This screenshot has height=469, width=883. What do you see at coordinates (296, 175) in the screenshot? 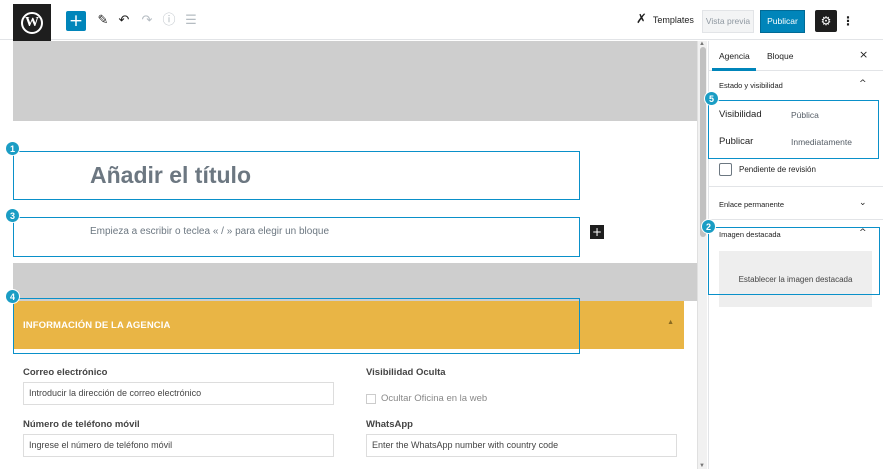
I see `callout-frame-title` at bounding box center [296, 175].